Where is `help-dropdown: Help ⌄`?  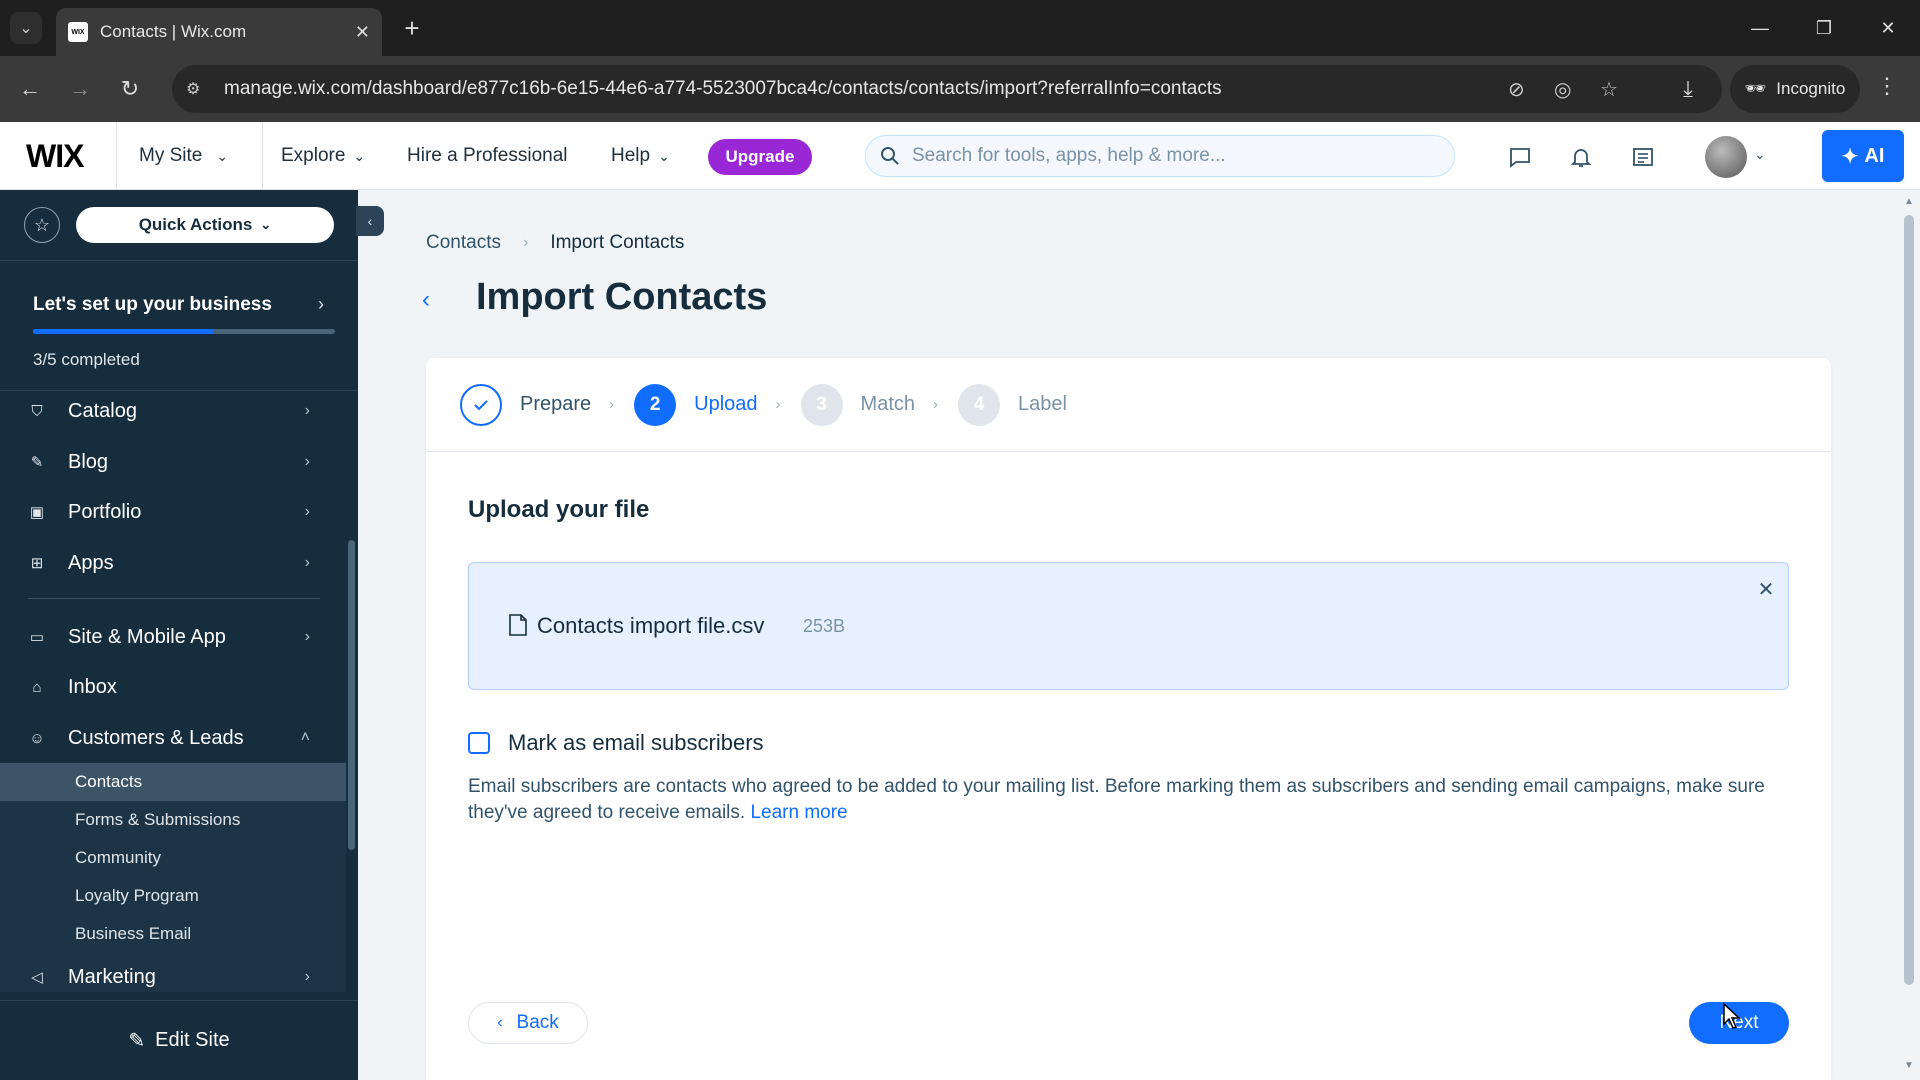
help-dropdown: Help ⌄ is located at coordinates (640, 156).